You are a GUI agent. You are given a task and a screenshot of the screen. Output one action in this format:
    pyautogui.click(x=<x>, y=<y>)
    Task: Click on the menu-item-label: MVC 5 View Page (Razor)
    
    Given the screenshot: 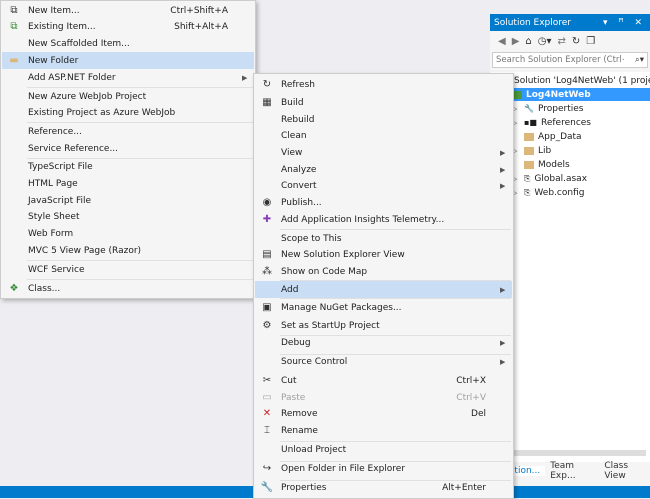 What is the action you would take?
    pyautogui.click(x=85, y=250)
    